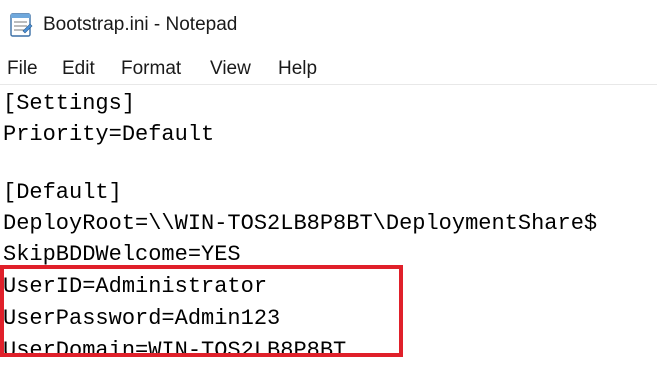 This screenshot has width=657, height=374. What do you see at coordinates (22, 69) in the screenshot?
I see `menu-file: File` at bounding box center [22, 69].